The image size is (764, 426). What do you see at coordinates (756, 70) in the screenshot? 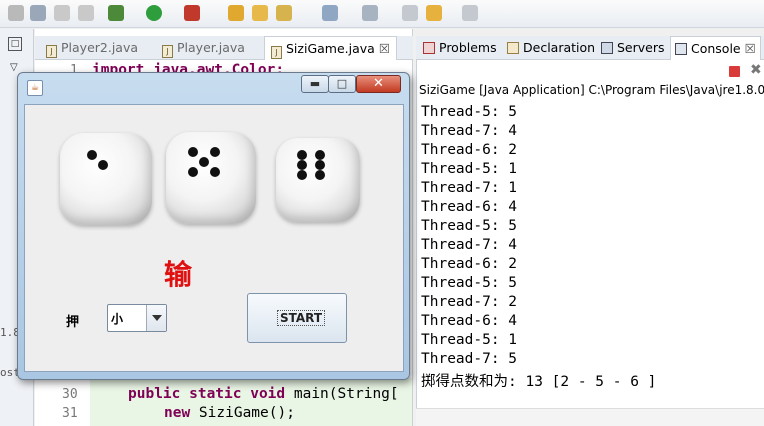
I see `remove-launch-icon: ✖` at bounding box center [756, 70].